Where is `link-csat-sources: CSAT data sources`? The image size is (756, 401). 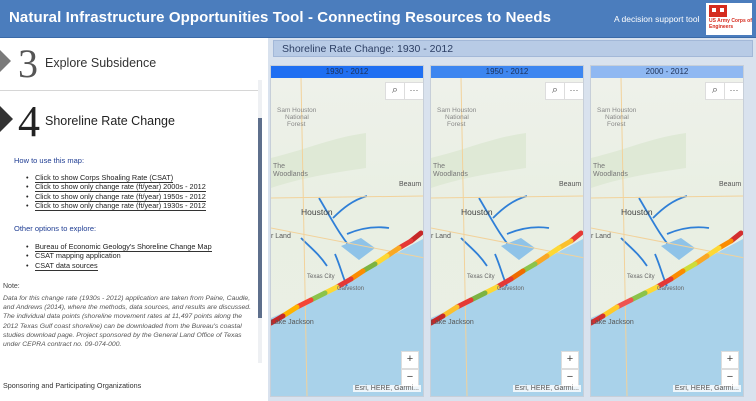
link-csat-sources: CSAT data sources is located at coordinates (66, 265).